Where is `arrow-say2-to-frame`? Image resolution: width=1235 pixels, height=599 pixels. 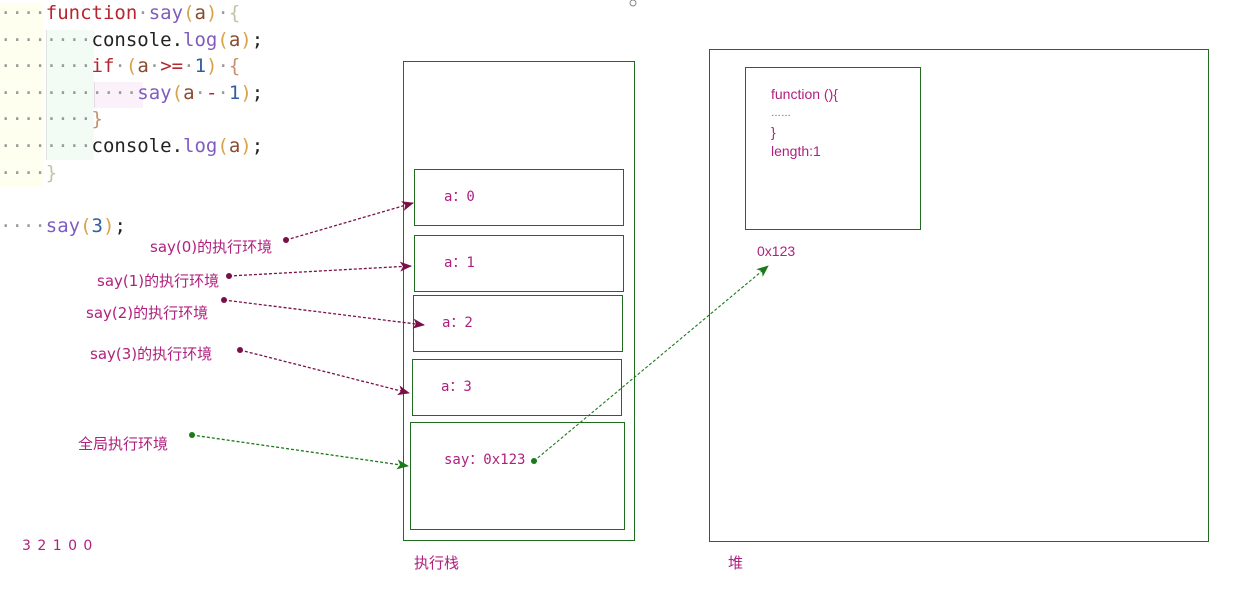
arrow-say2-to-frame is located at coordinates (324, 314).